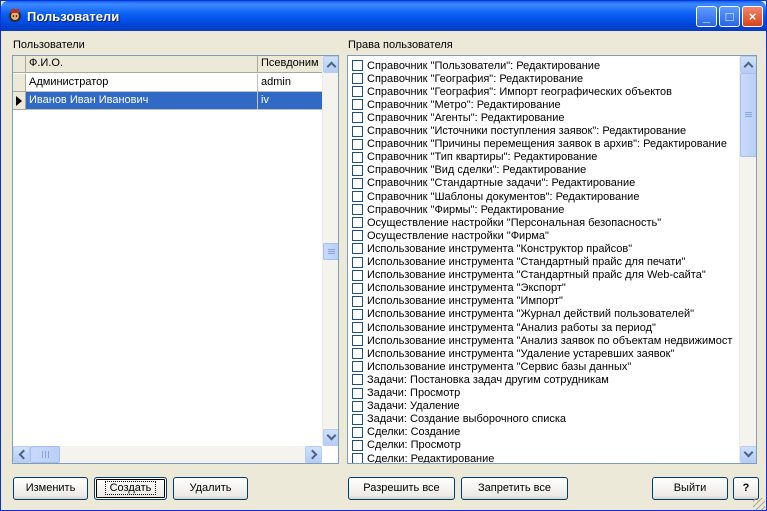 This screenshot has height=511, width=767. What do you see at coordinates (313, 454) in the screenshot?
I see `scroll-right-button` at bounding box center [313, 454].